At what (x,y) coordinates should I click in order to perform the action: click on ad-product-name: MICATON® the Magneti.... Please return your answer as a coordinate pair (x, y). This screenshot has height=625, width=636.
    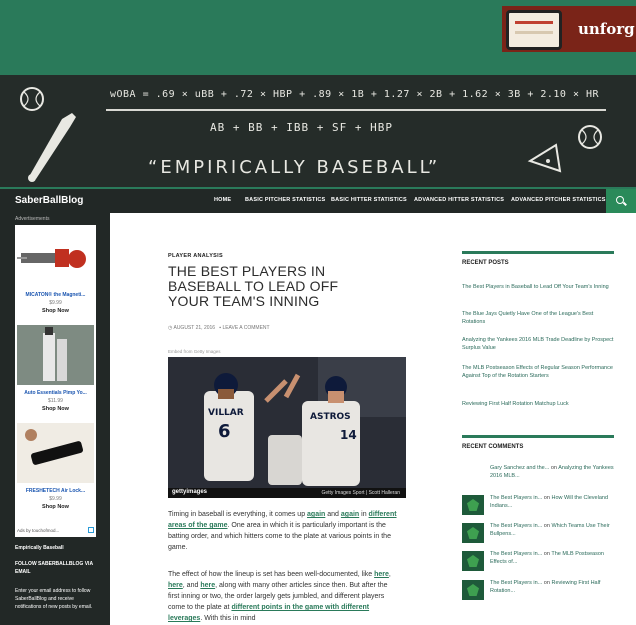
    Looking at the image, I should click on (55, 295).